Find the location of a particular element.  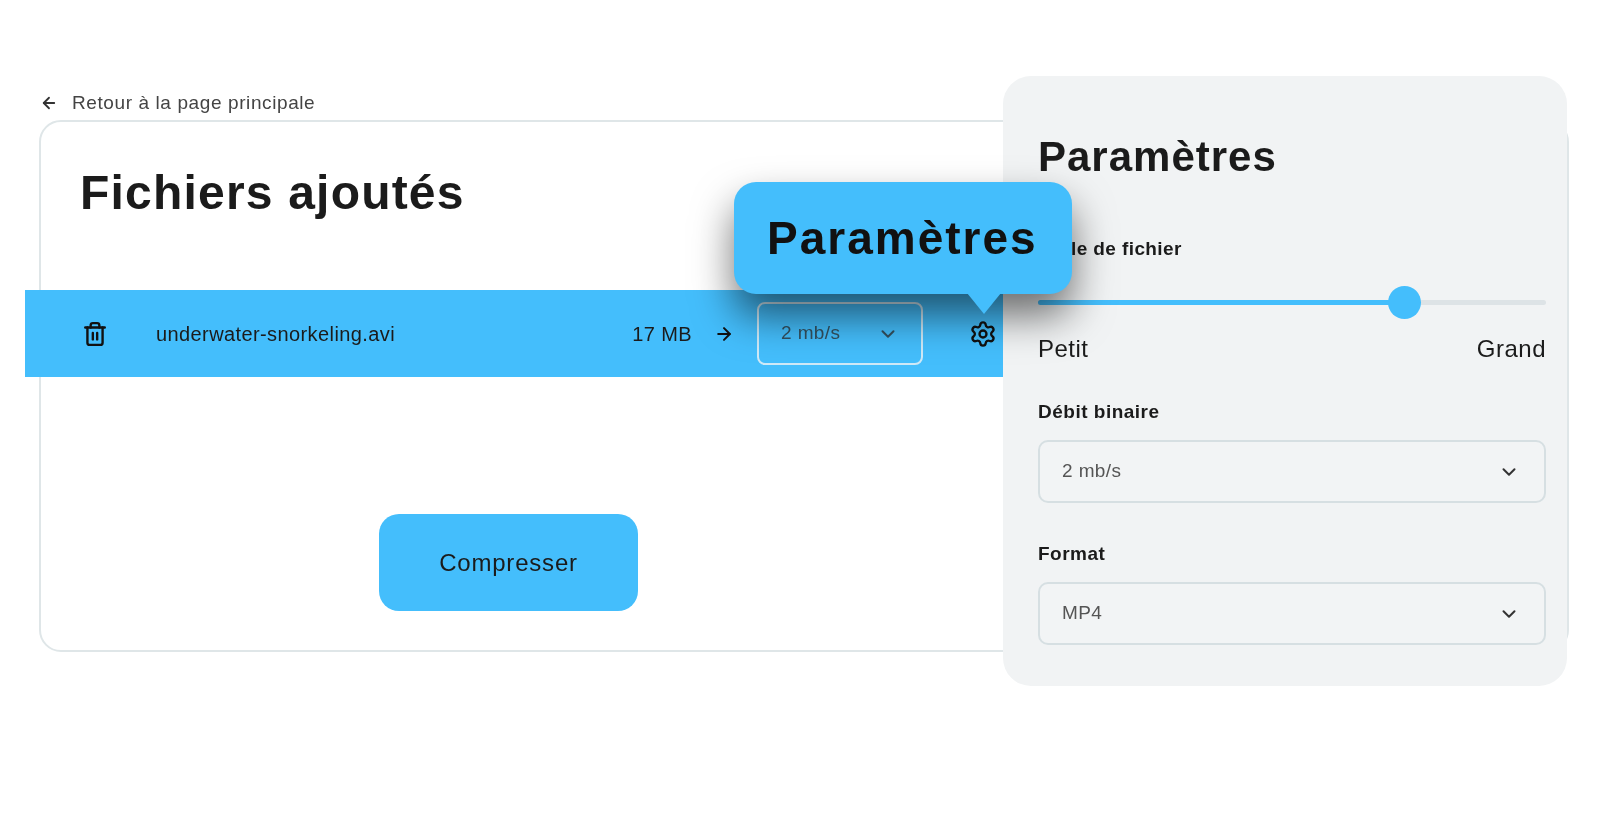

file-size: 17 MB is located at coordinates (662, 334).